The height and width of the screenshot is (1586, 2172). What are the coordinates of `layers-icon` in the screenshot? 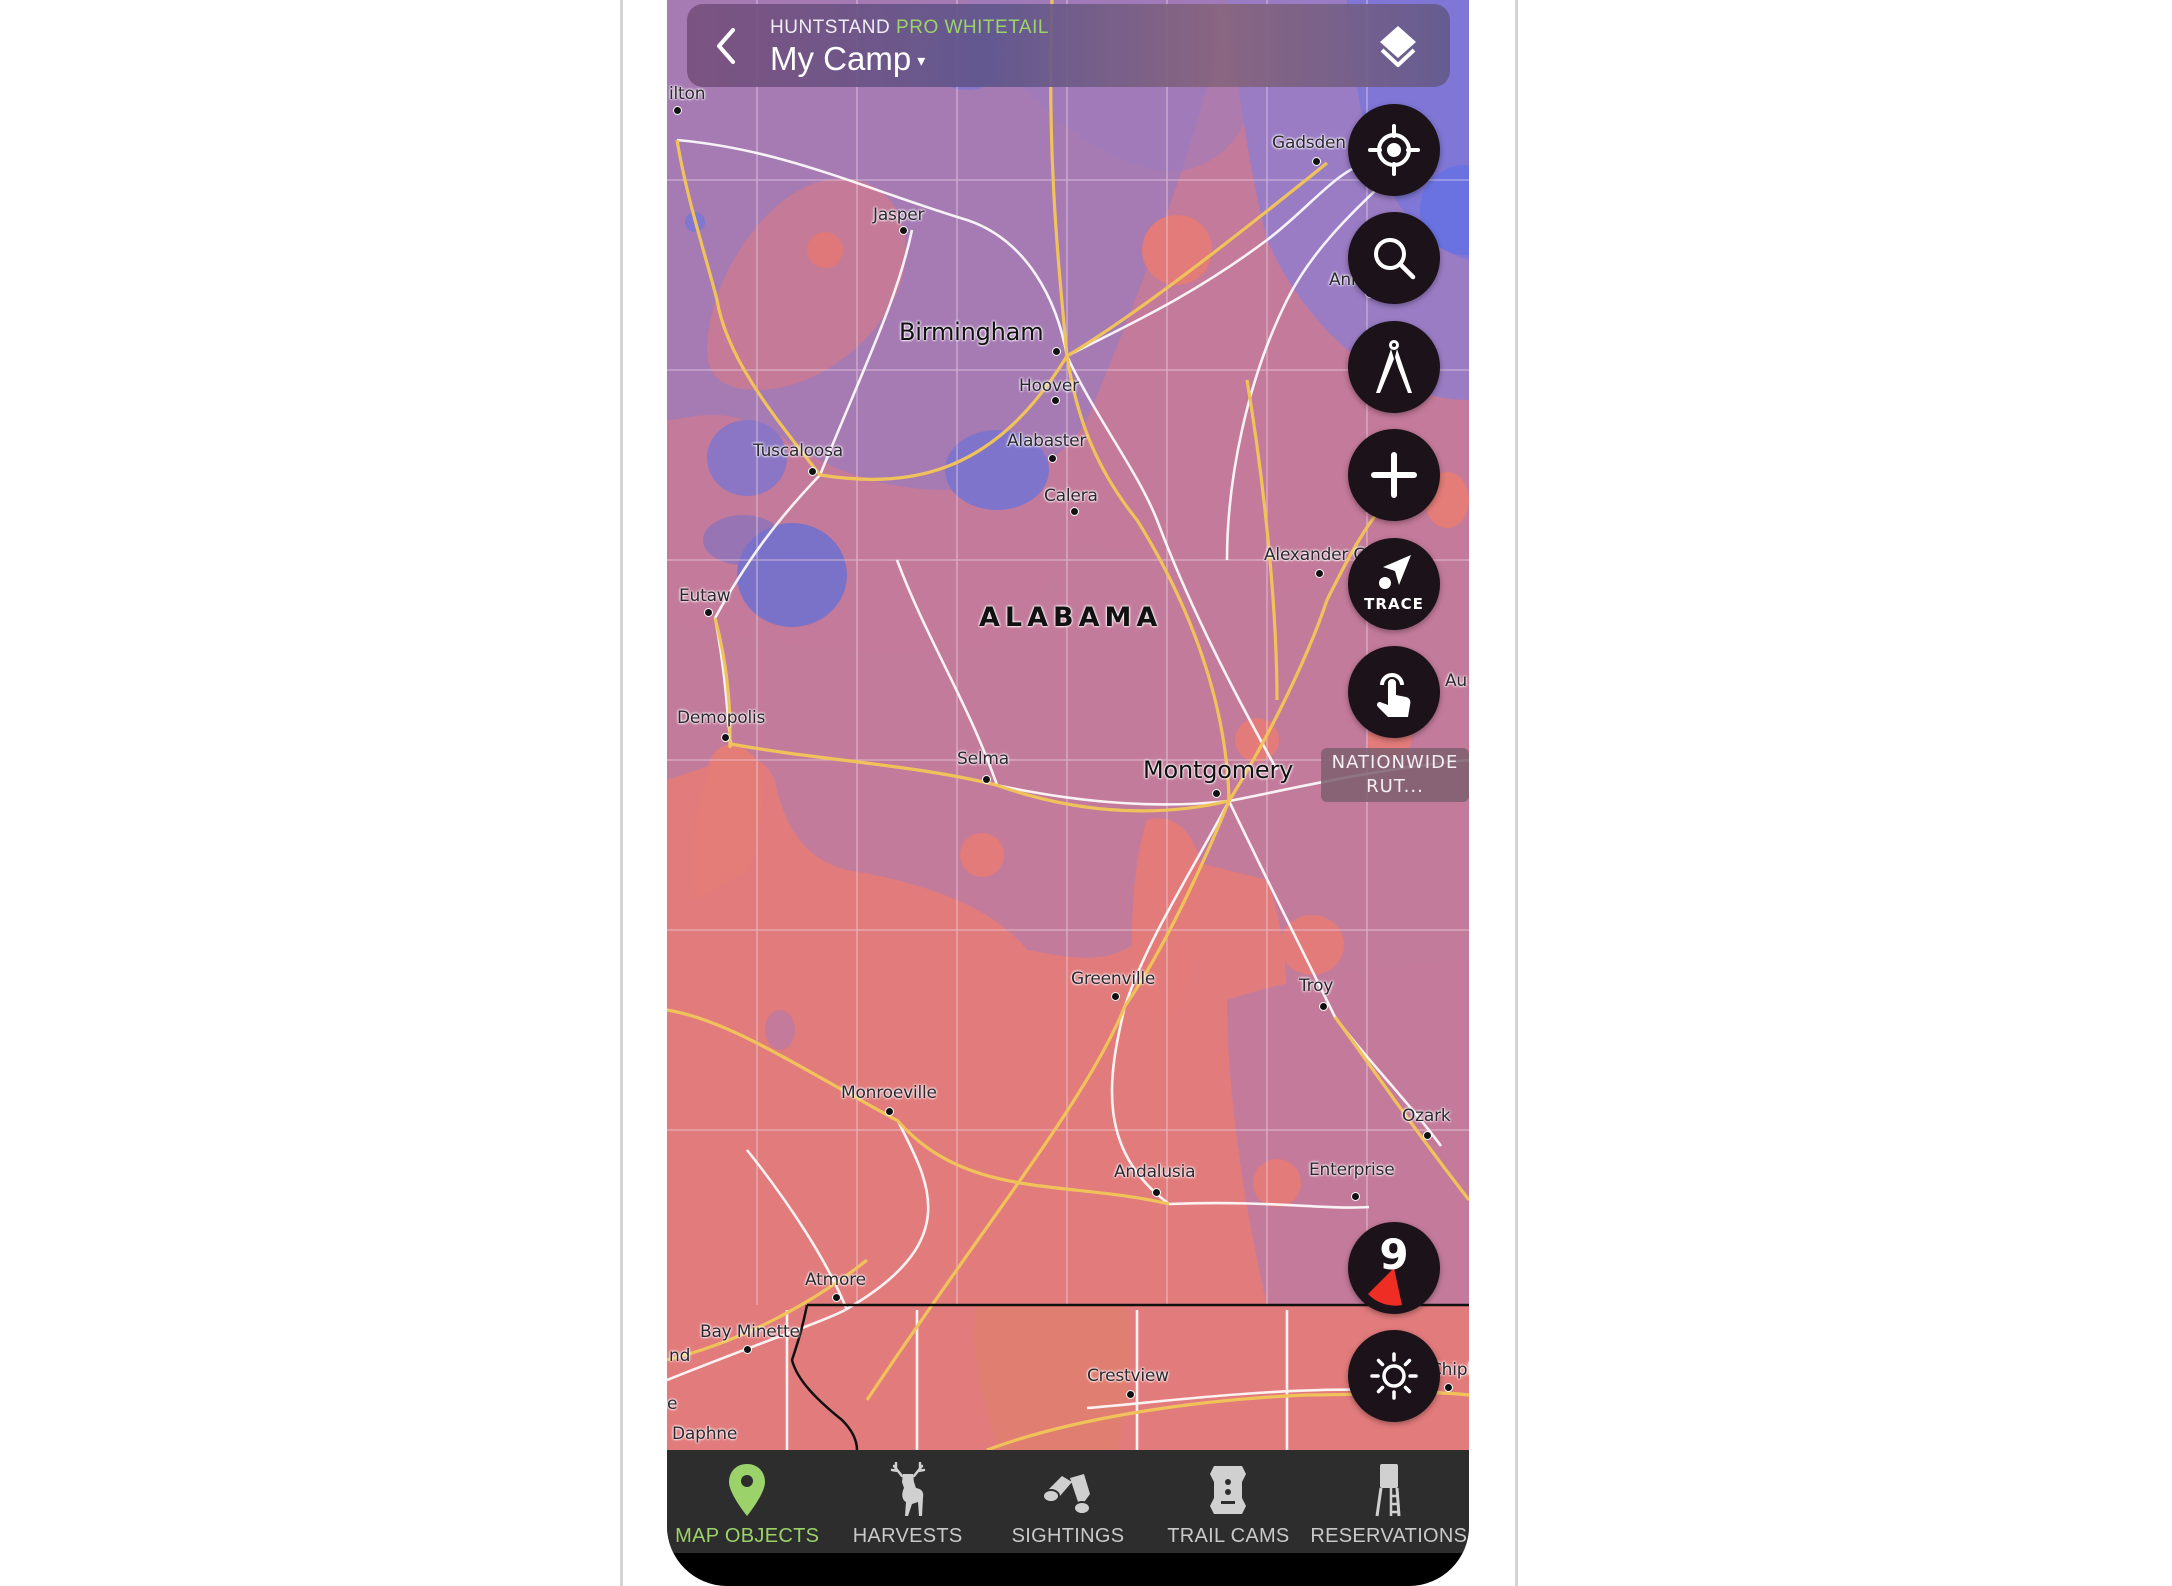 It's located at (1398, 46).